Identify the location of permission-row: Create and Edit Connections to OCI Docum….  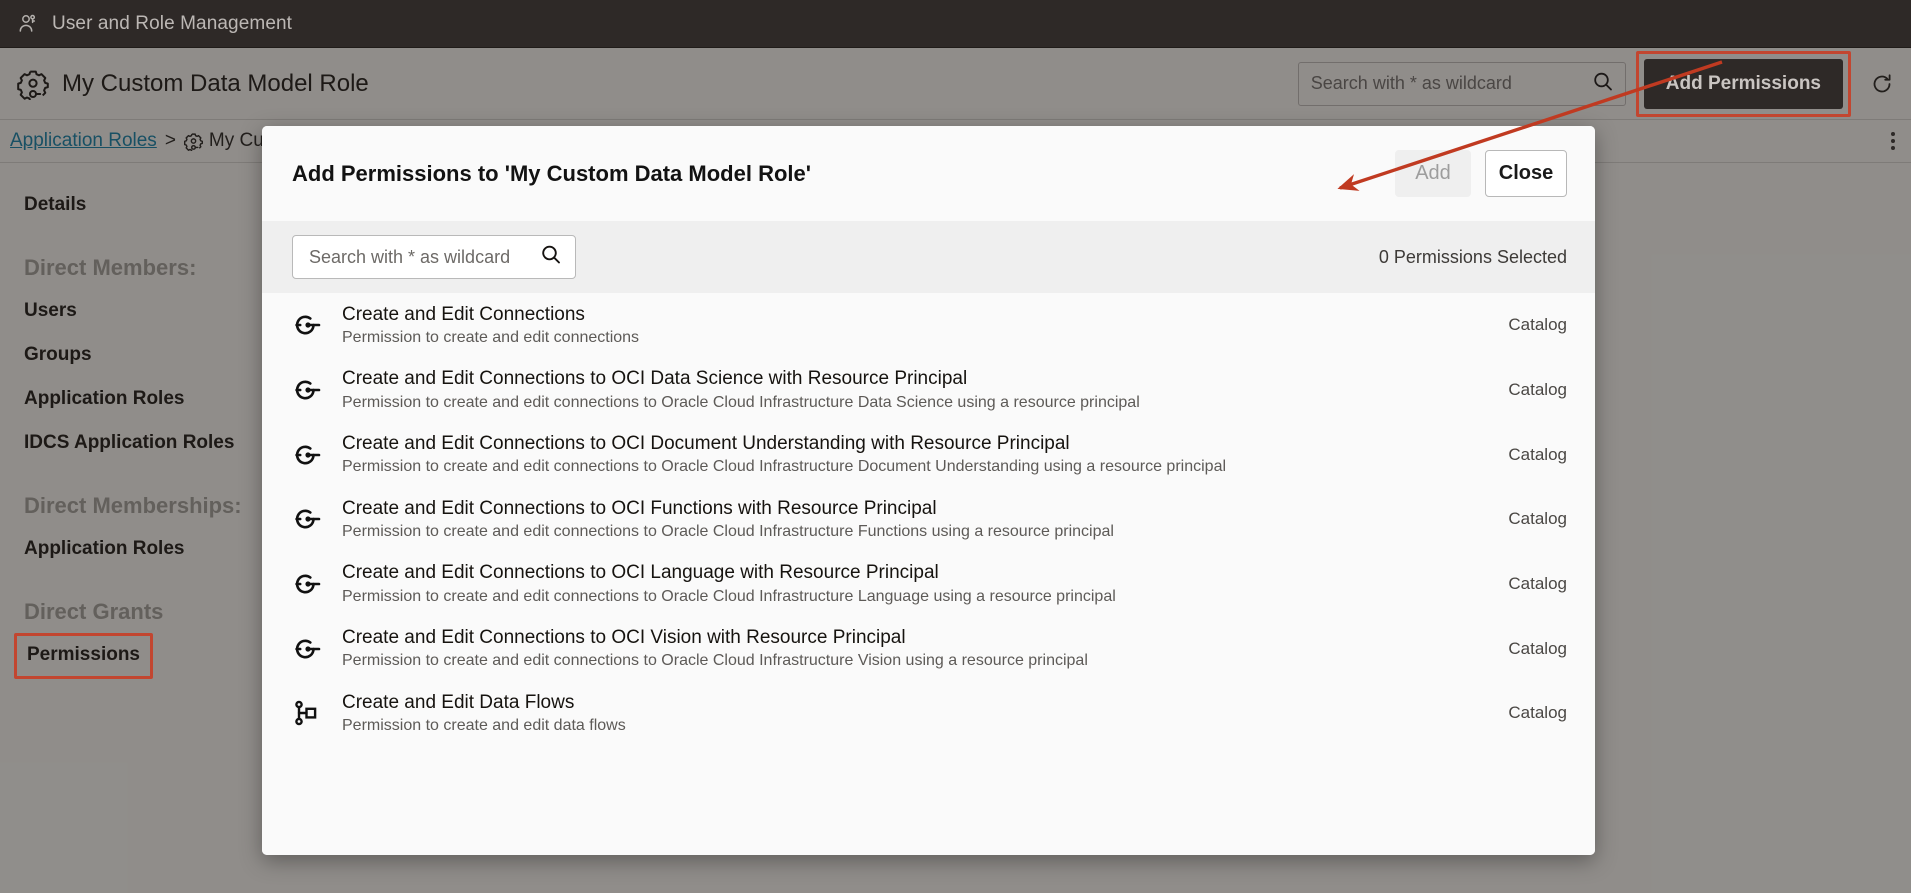
(928, 454).